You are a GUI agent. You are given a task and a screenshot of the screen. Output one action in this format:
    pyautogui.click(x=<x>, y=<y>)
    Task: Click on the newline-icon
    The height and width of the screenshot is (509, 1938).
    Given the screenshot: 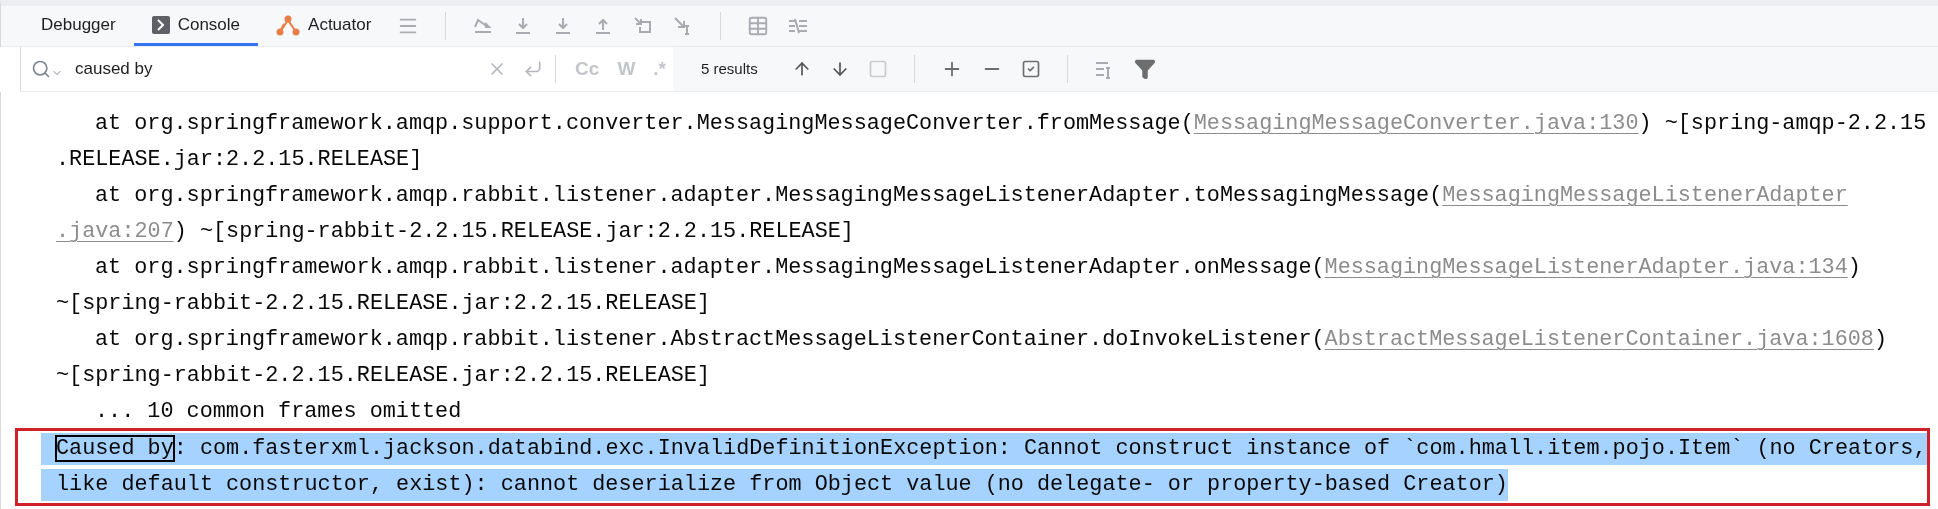 What is the action you would take?
    pyautogui.click(x=533, y=69)
    